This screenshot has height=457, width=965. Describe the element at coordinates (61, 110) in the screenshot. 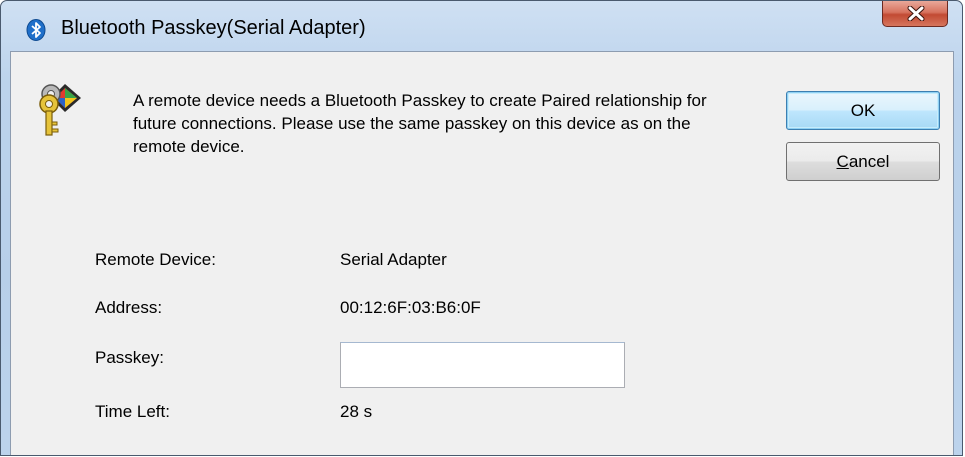

I see `keys-icon` at that location.